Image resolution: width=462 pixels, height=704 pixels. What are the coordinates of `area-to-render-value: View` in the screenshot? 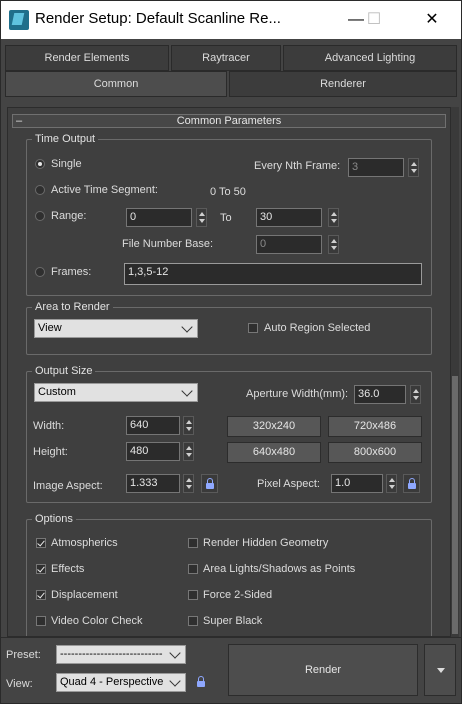 It's located at (50, 328).